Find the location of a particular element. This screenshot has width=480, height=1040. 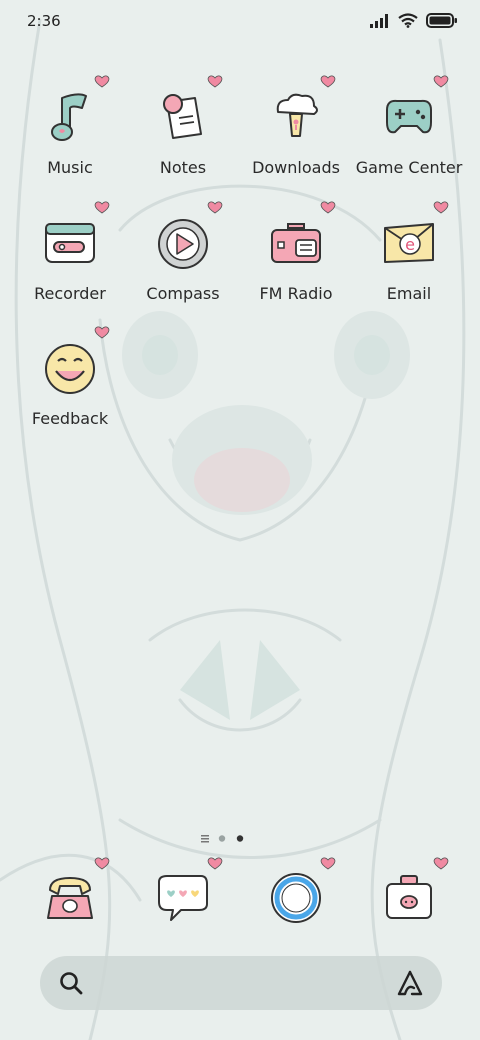

app-label: Email is located at coordinates (409, 293).